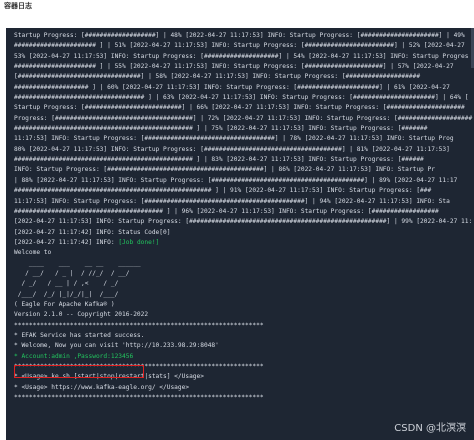  What do you see at coordinates (74, 356) in the screenshot?
I see `account-credentials: * Account:admin ,Password:123456` at bounding box center [74, 356].